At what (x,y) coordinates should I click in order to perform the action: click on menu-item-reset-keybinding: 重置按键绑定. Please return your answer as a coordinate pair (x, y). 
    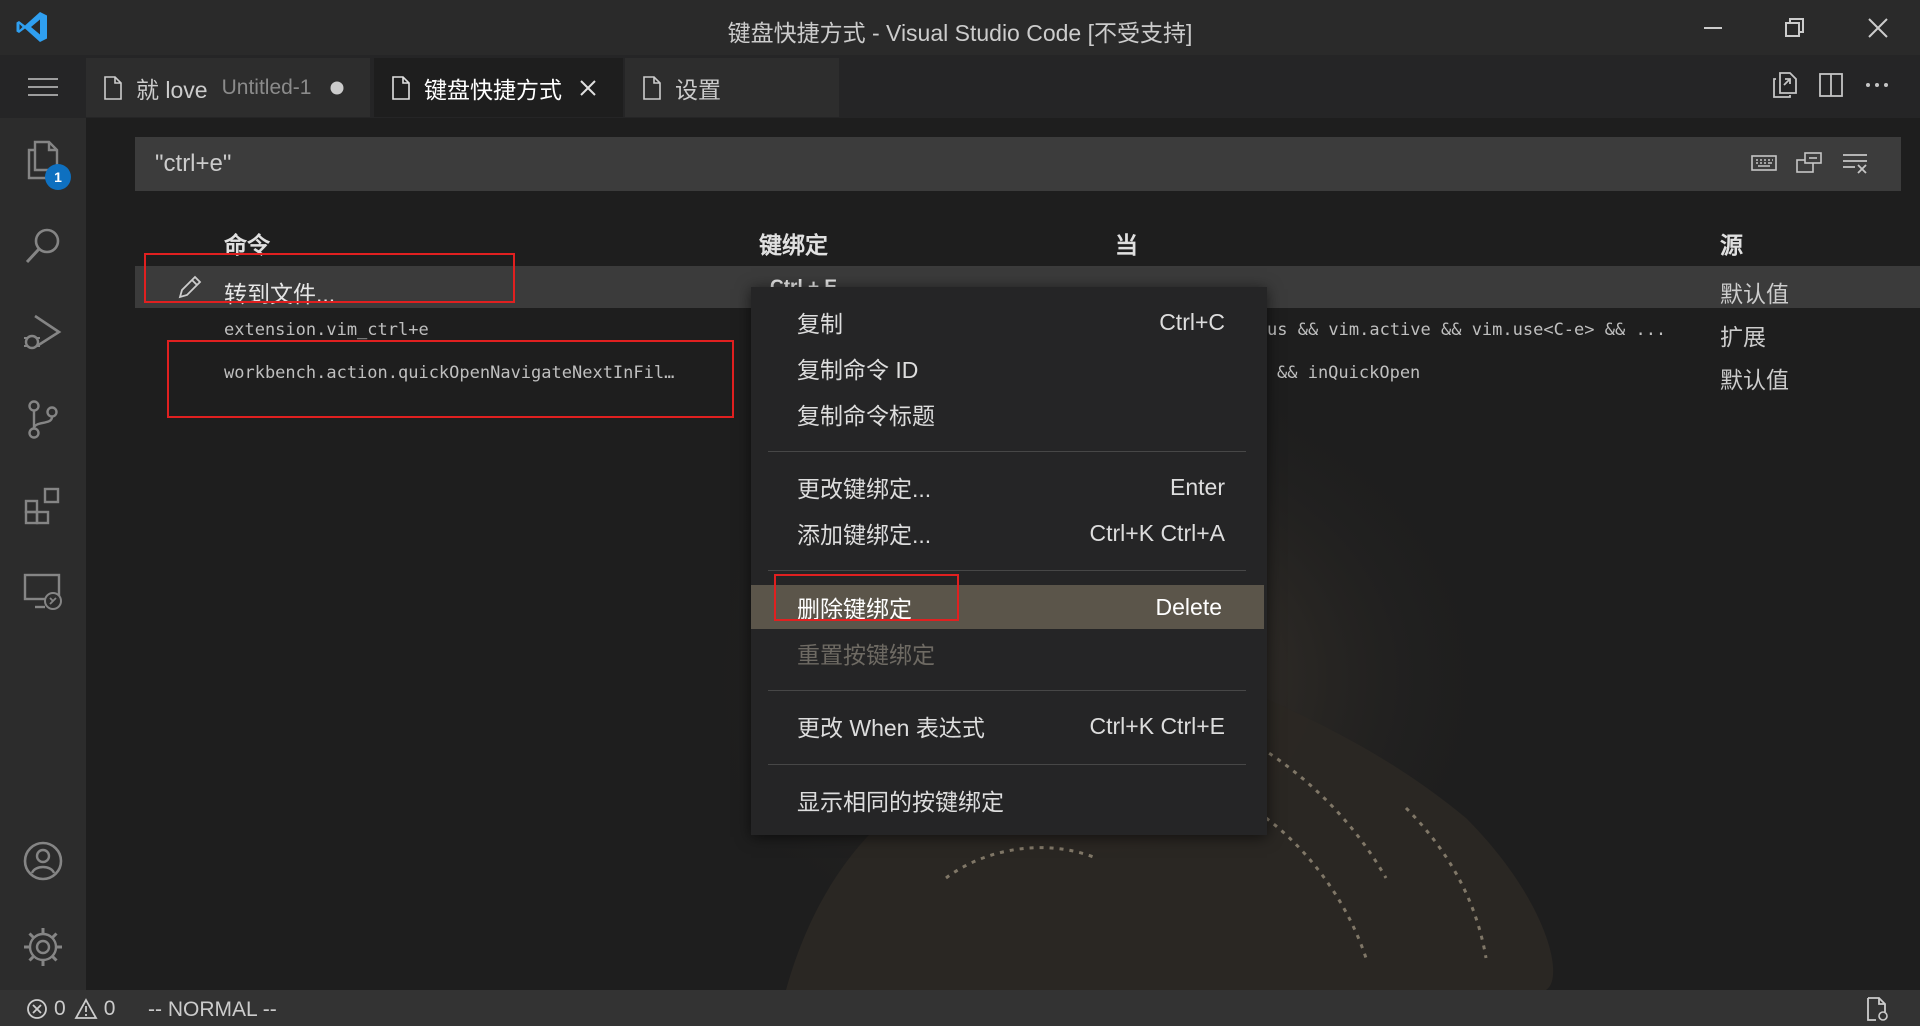
    Looking at the image, I should click on (866, 655).